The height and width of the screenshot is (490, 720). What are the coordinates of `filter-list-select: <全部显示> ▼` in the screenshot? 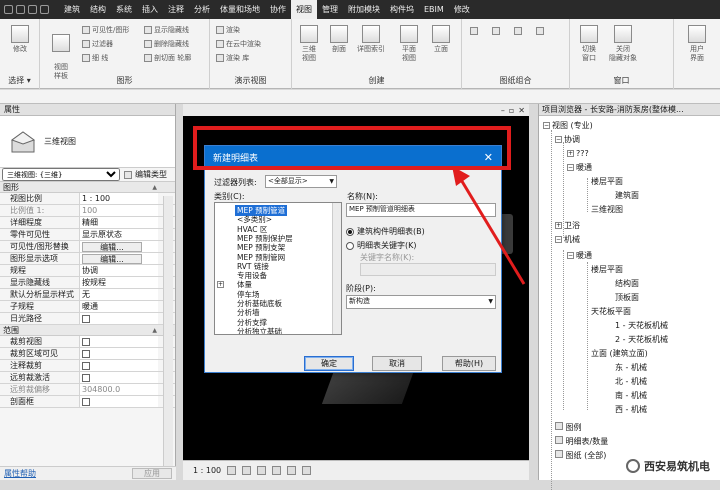 It's located at (301, 181).